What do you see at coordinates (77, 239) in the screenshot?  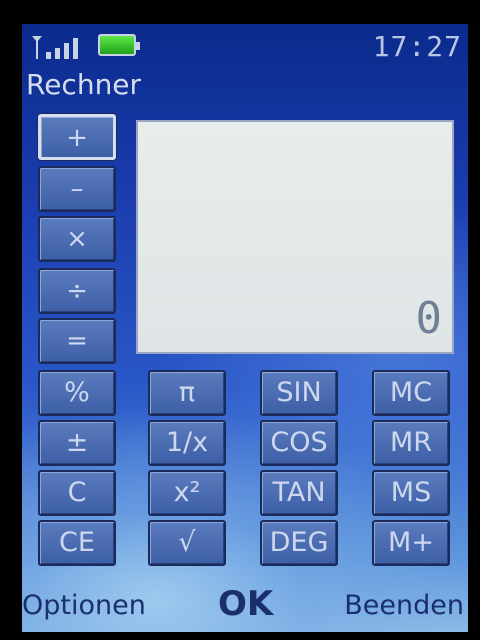 I see `multiply-key: ×` at bounding box center [77, 239].